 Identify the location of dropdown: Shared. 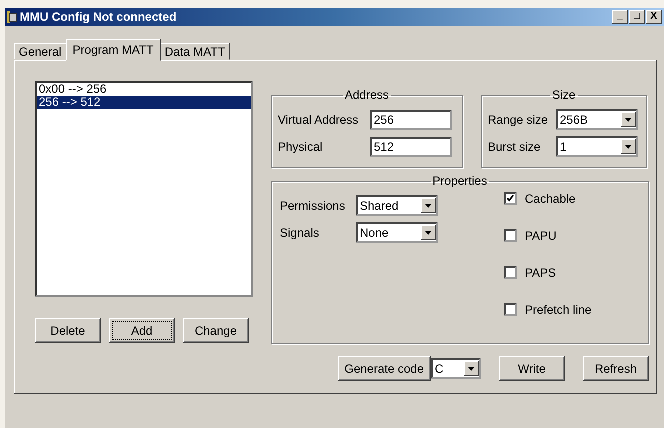
(397, 205).